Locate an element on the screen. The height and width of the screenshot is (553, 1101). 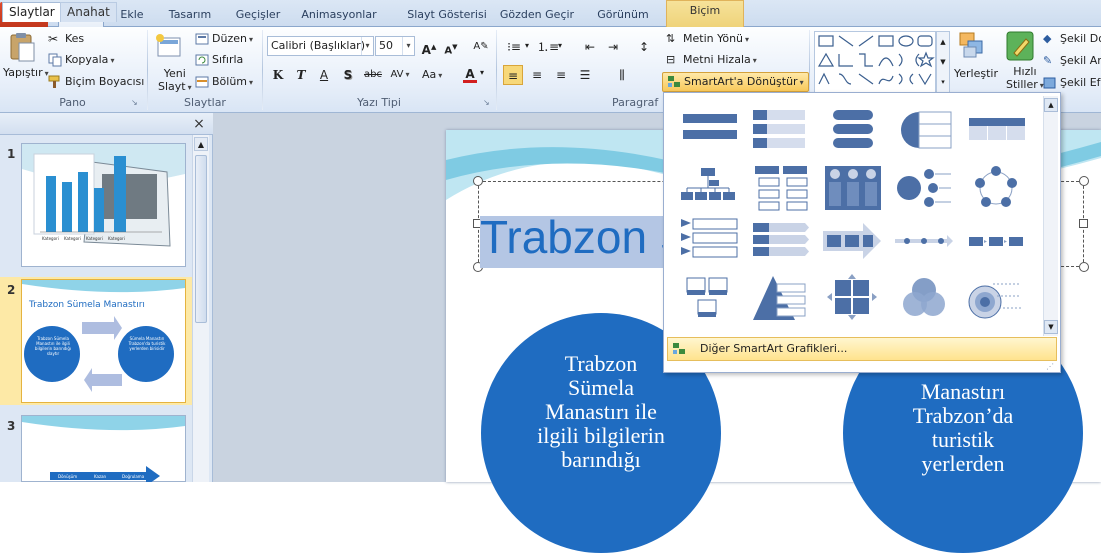
decrease-indent-icon: ⇤ is located at coordinates (590, 47).